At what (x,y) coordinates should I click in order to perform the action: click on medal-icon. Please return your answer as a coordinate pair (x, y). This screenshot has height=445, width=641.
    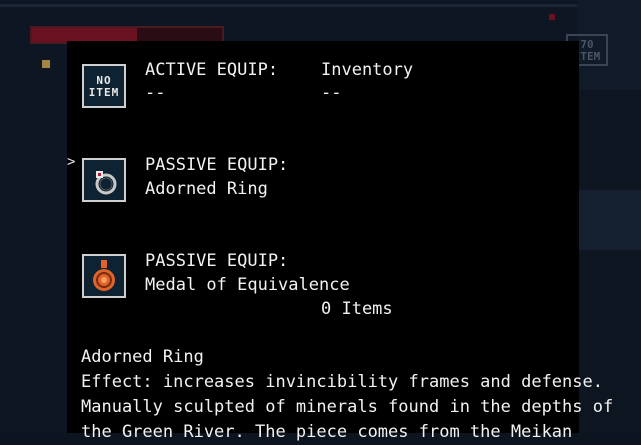
    Looking at the image, I should click on (104, 275).